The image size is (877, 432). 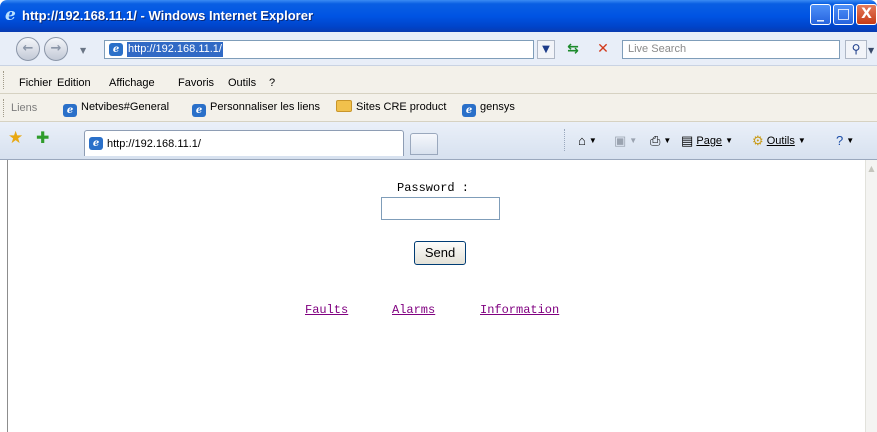 I want to click on close-icon: X, so click(x=866, y=14).